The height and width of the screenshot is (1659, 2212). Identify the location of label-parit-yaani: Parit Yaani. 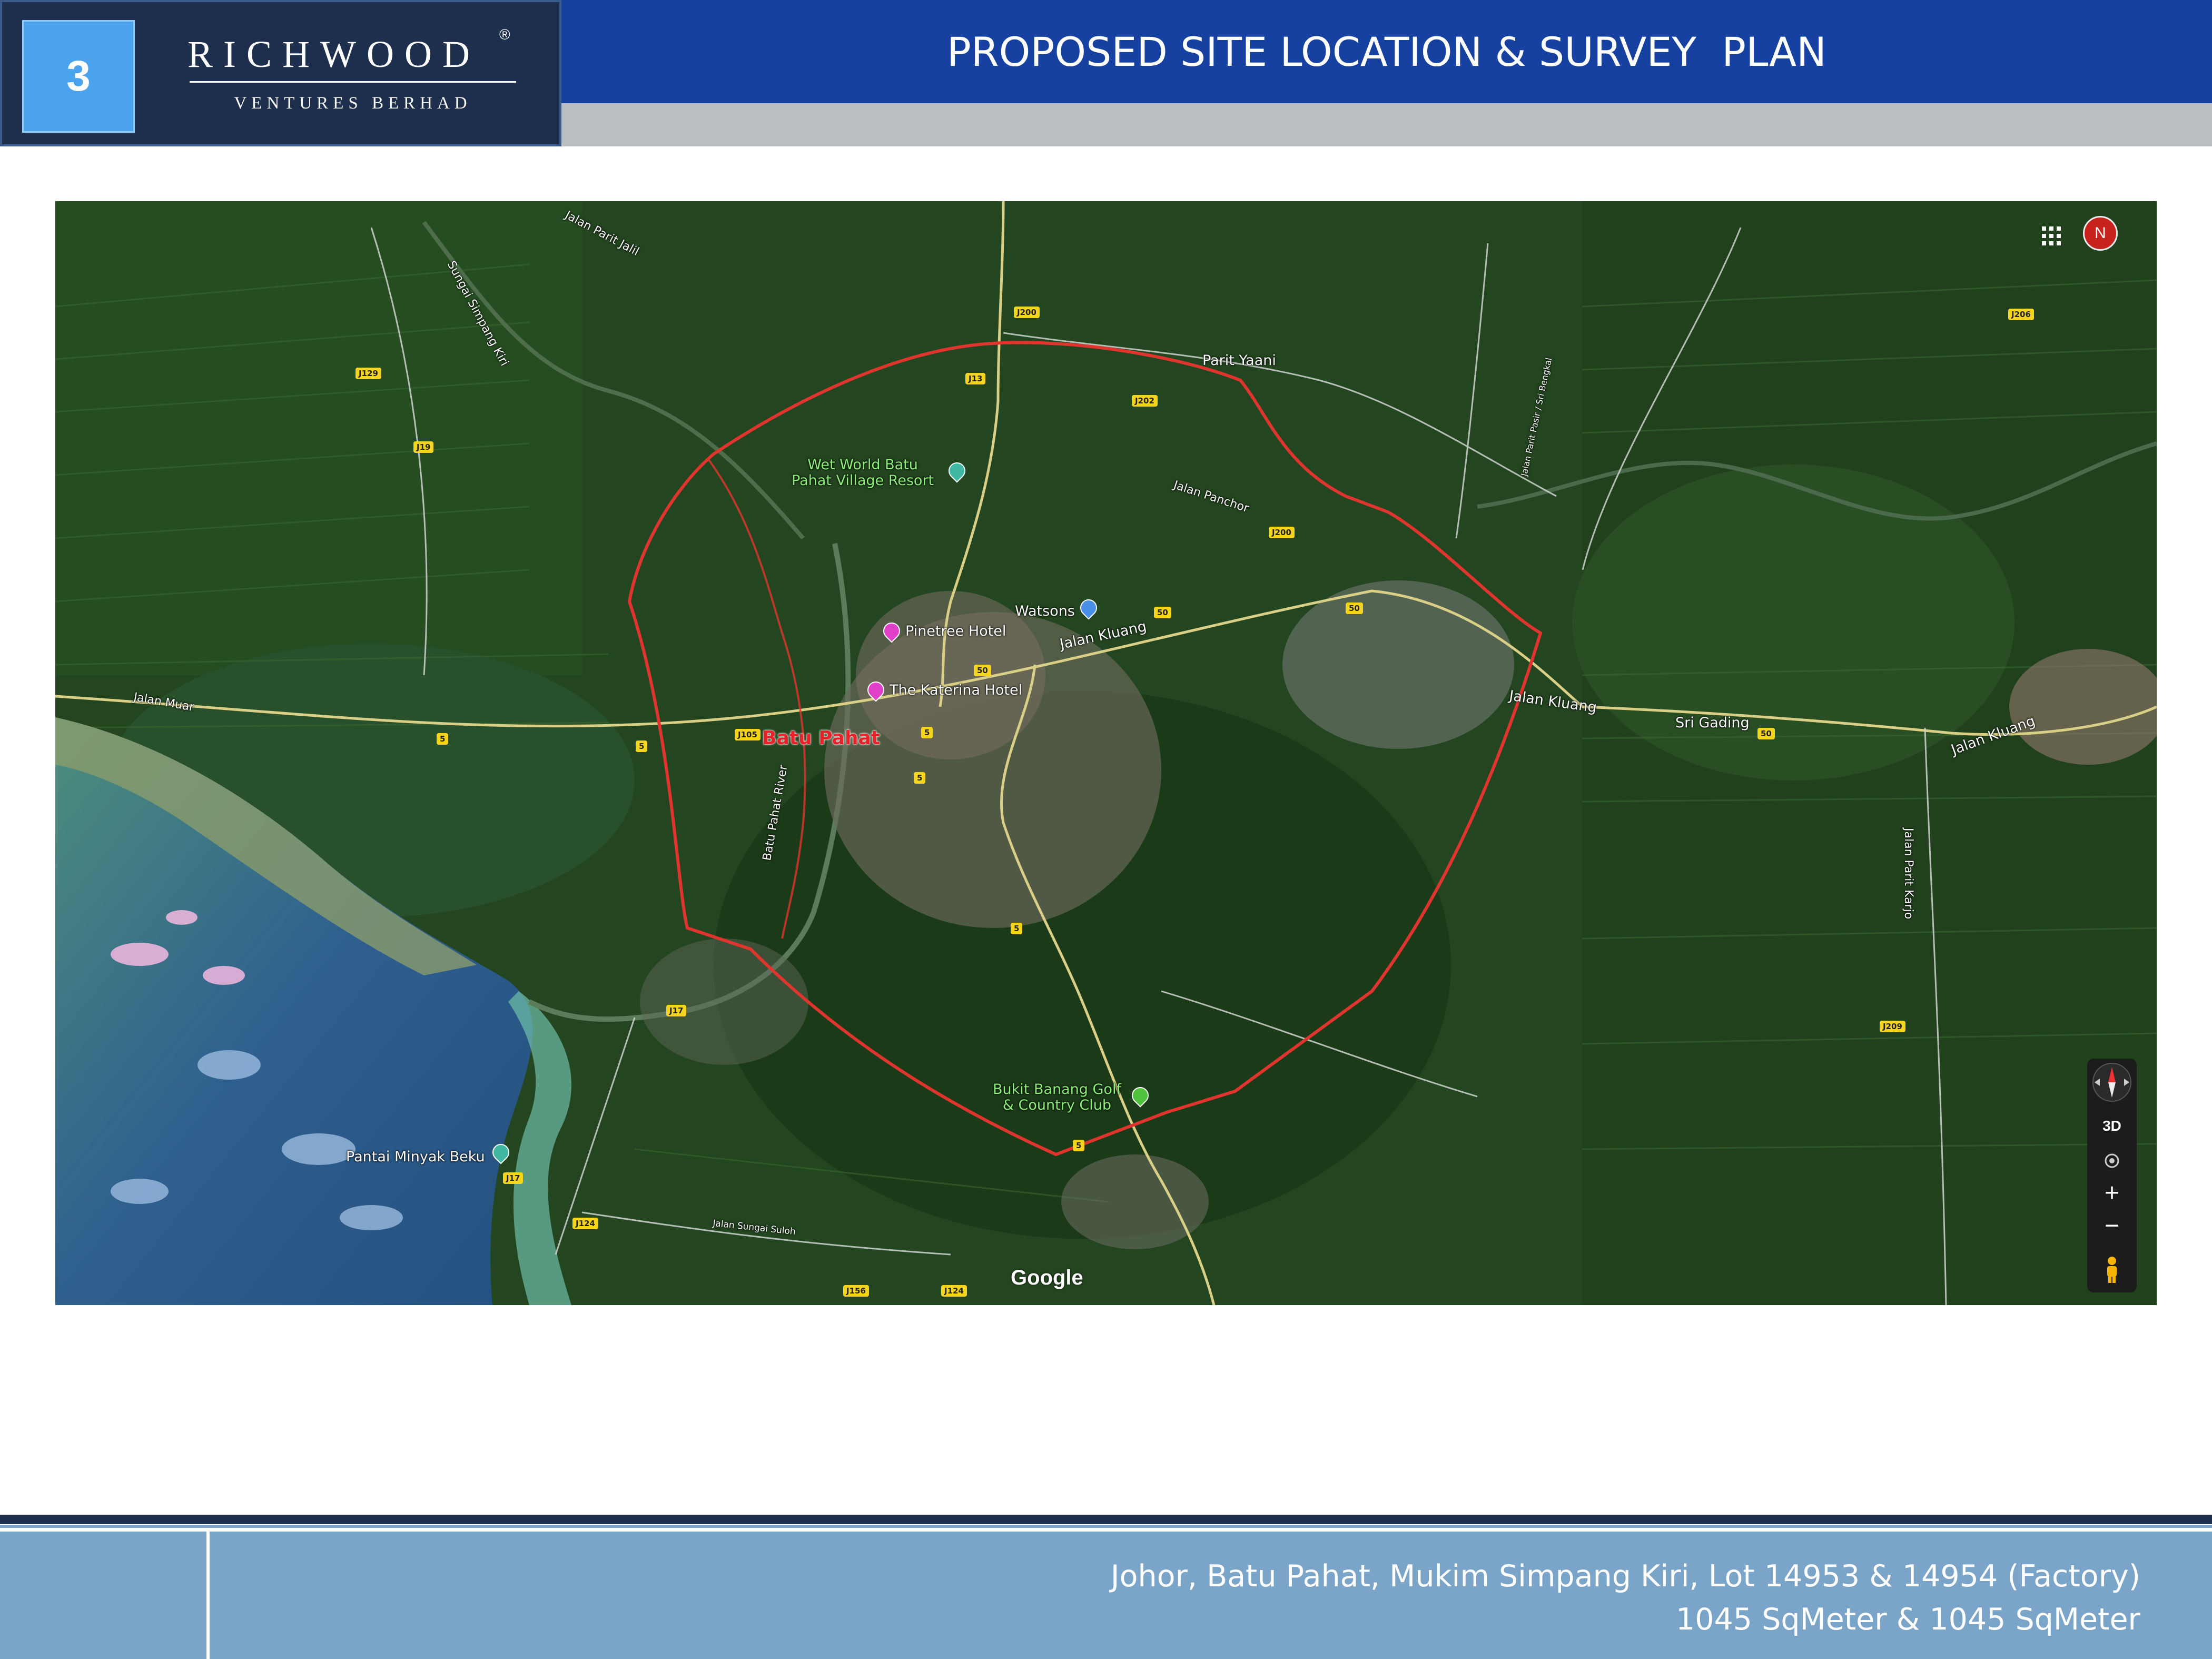
(1239, 360).